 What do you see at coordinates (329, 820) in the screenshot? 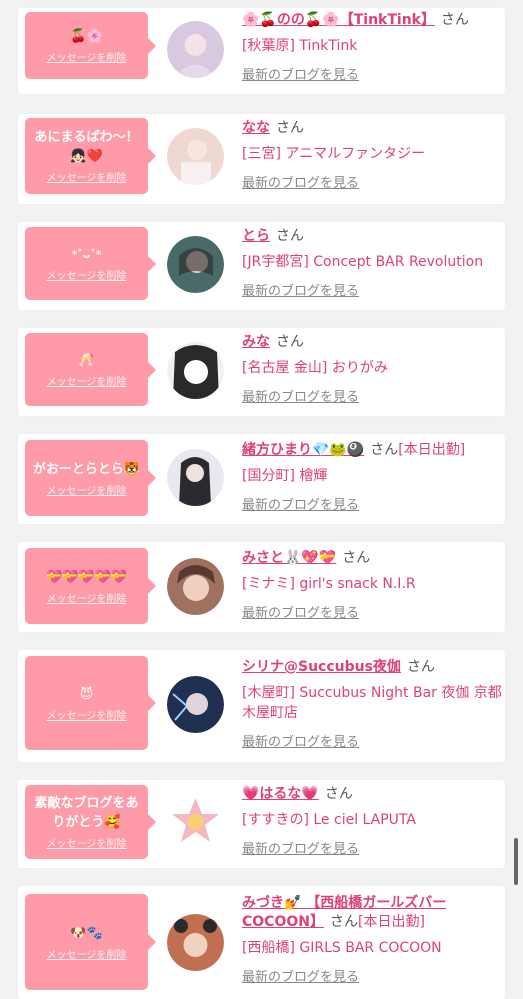
I see `shop-name: [すすきの] Le ciel LAPUTA` at bounding box center [329, 820].